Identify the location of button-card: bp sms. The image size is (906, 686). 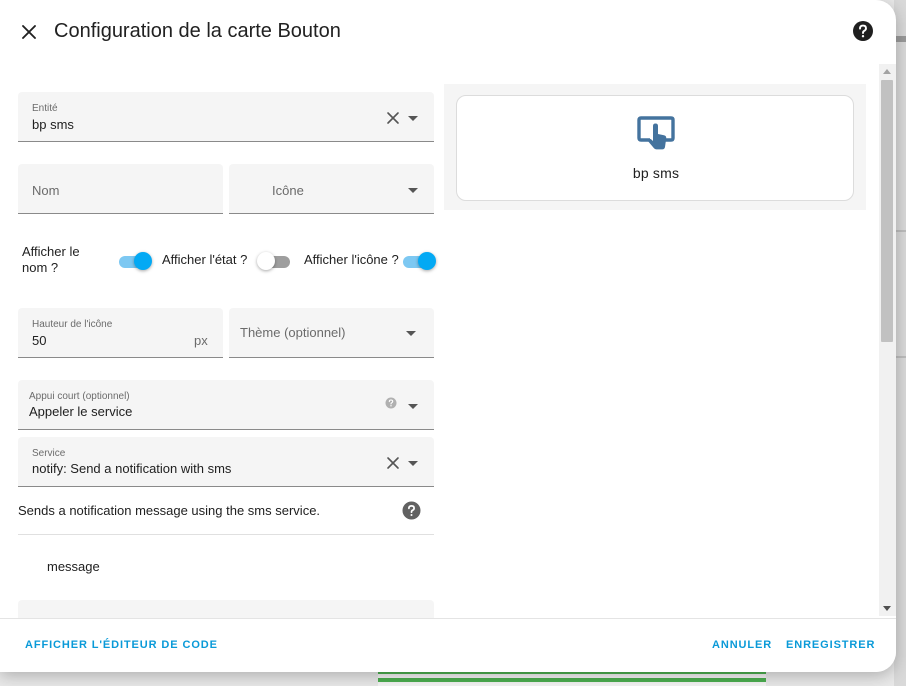
(655, 148).